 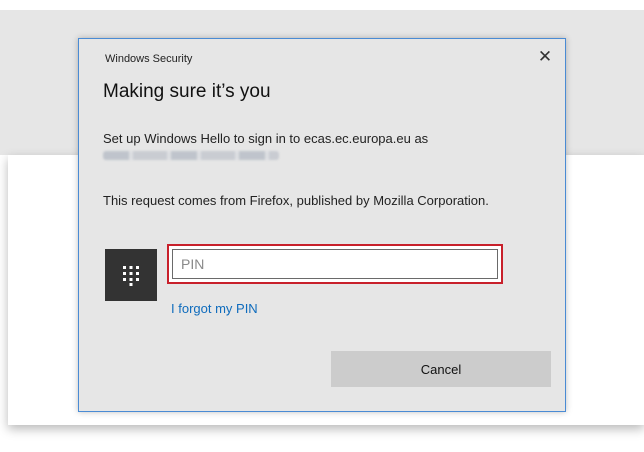 I want to click on pin-input, so click(x=335, y=264).